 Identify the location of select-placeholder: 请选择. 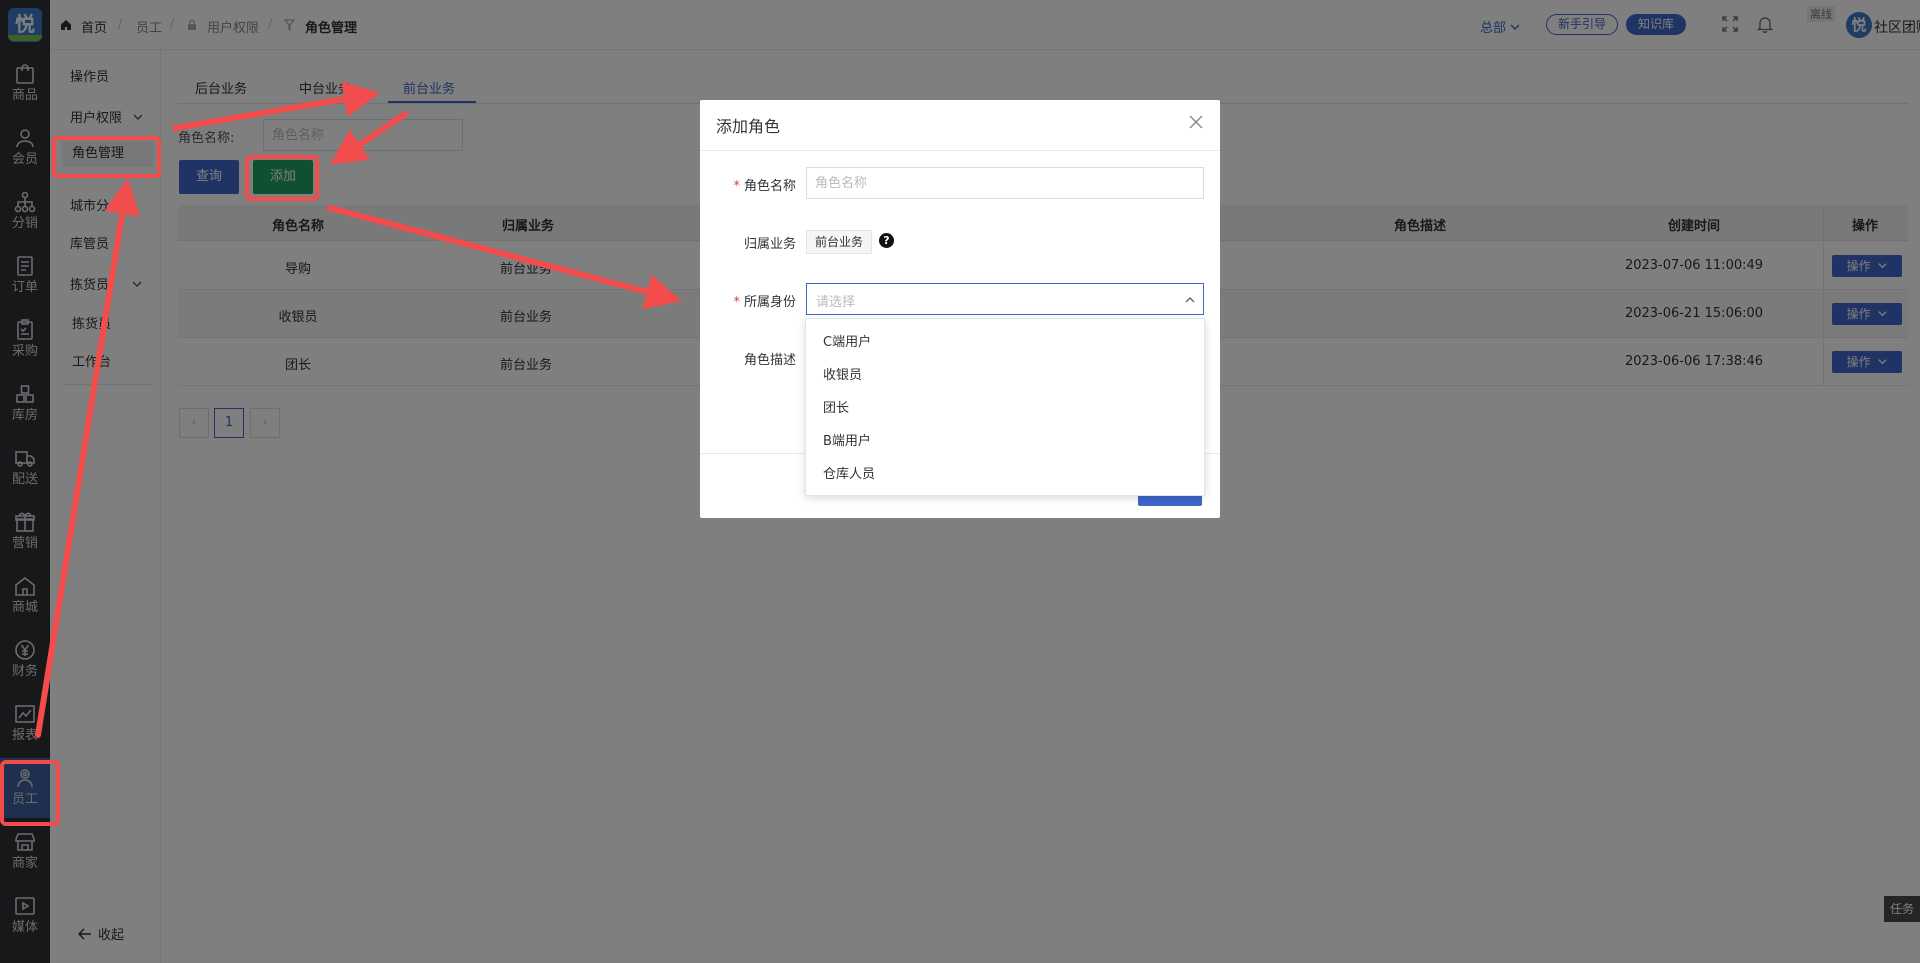
(836, 302).